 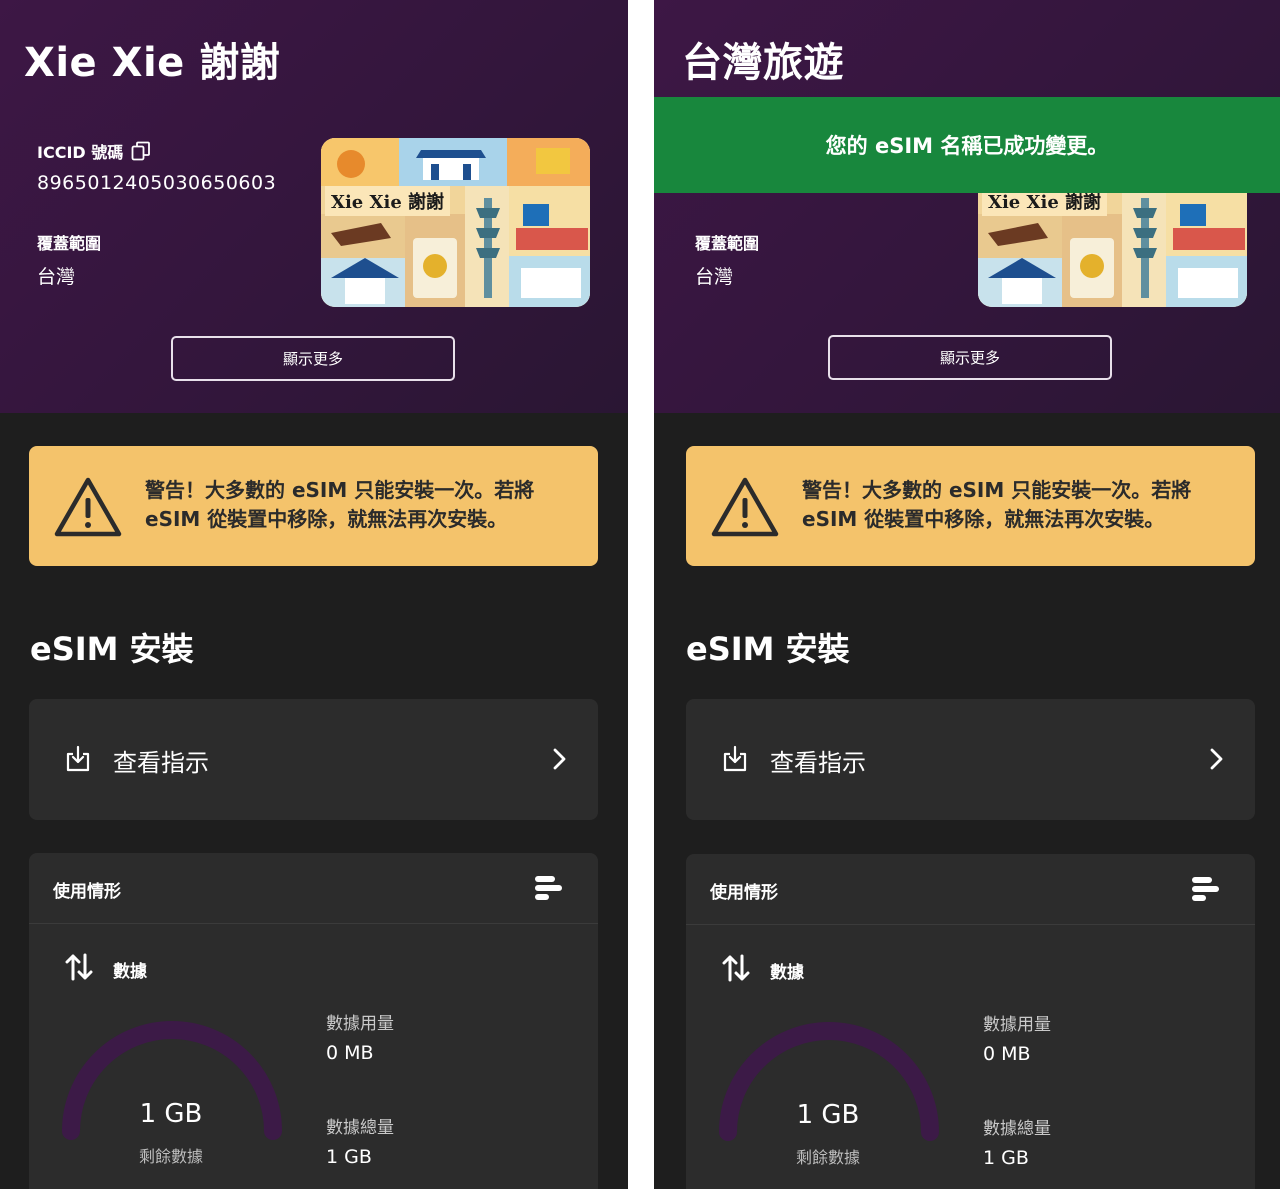 I want to click on taiwan-landmarks-illustration, so click(x=455, y=222).